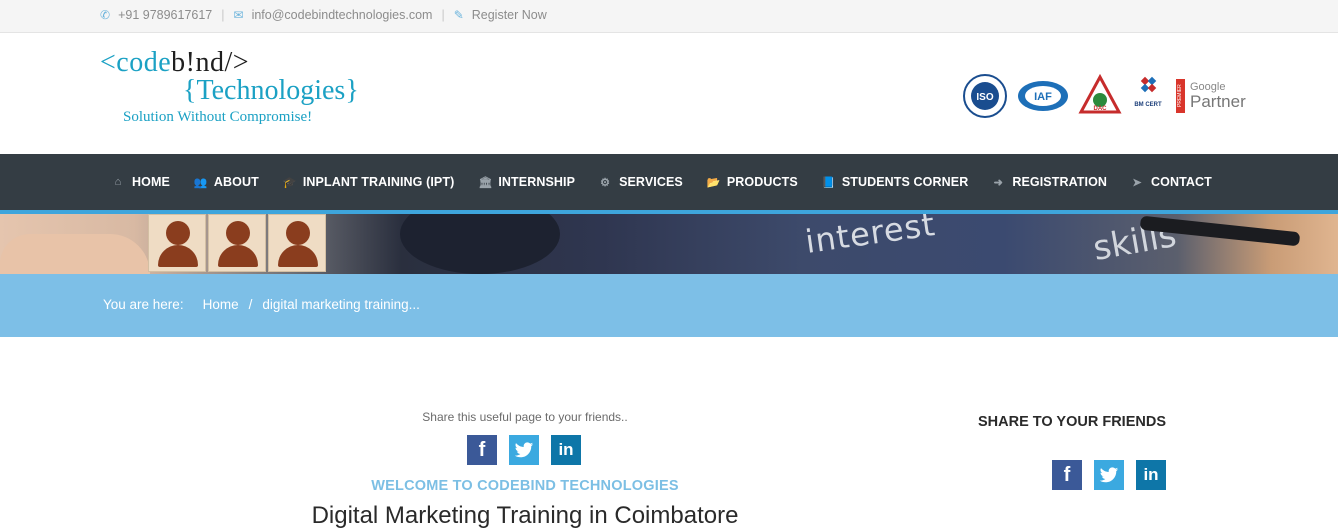  Describe the element at coordinates (713, 182) in the screenshot. I see `folder-open-icon: 📂` at that location.